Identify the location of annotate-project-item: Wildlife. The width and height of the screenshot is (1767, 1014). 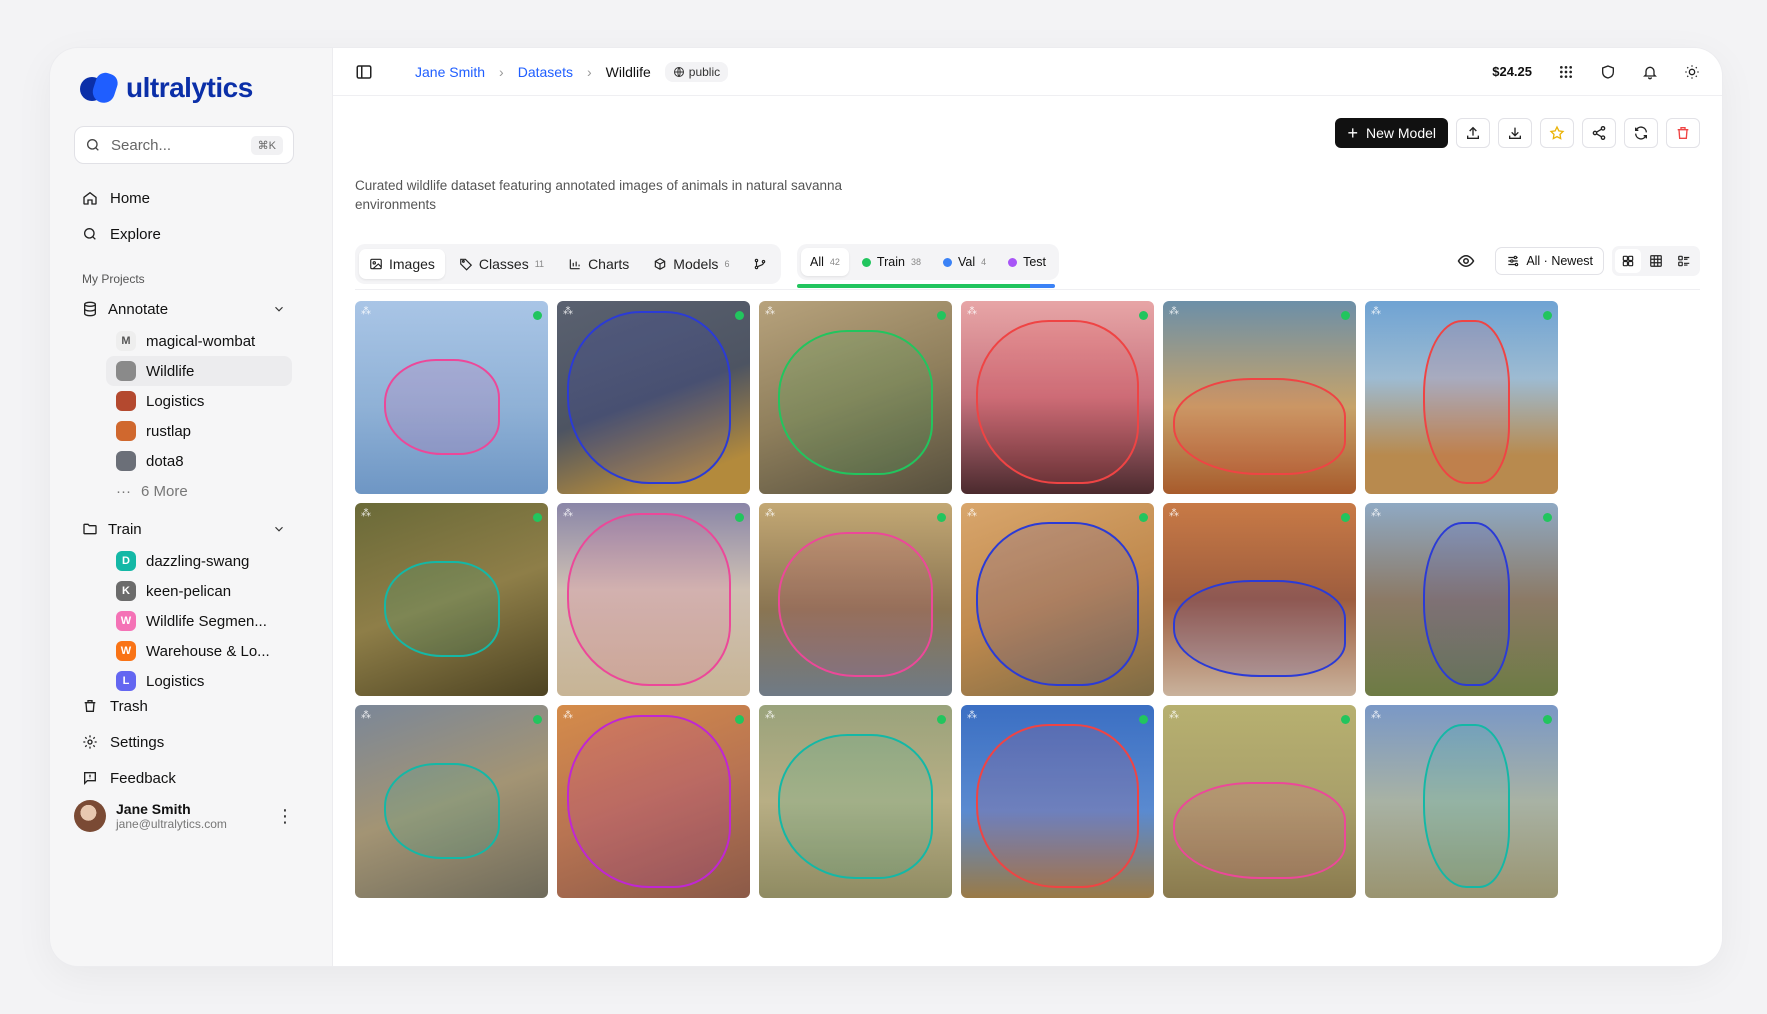
(199, 371).